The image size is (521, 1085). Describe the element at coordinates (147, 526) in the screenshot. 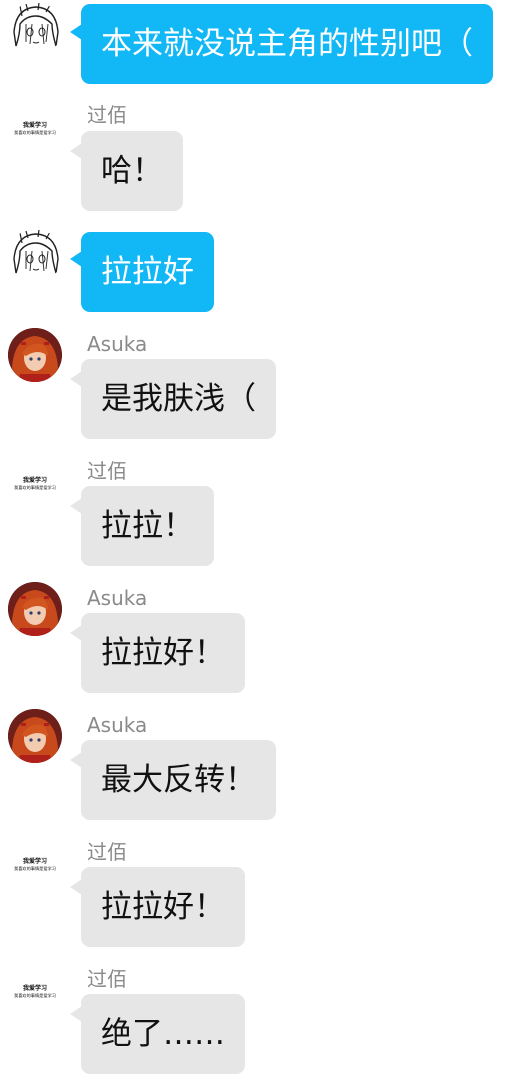

I see `message-bubble: 拉拉！` at that location.